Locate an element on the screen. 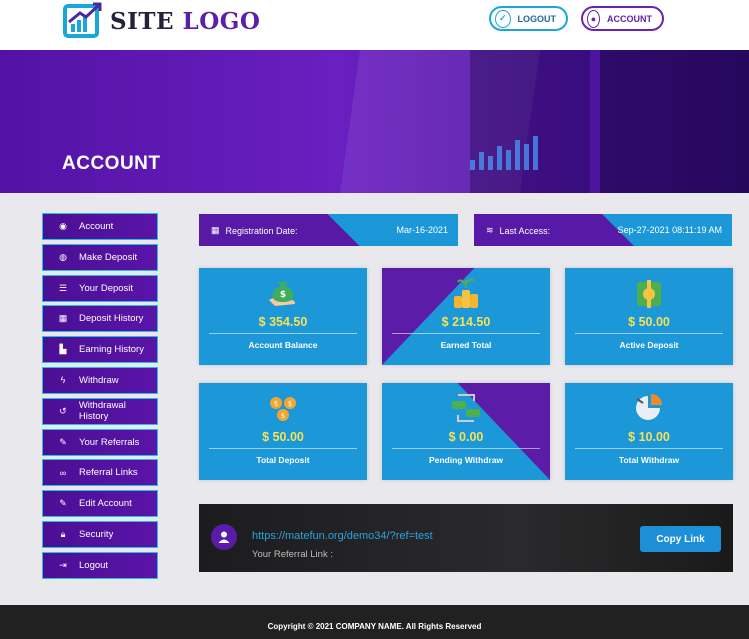  logout-label: LOGOUT is located at coordinates (537, 18).